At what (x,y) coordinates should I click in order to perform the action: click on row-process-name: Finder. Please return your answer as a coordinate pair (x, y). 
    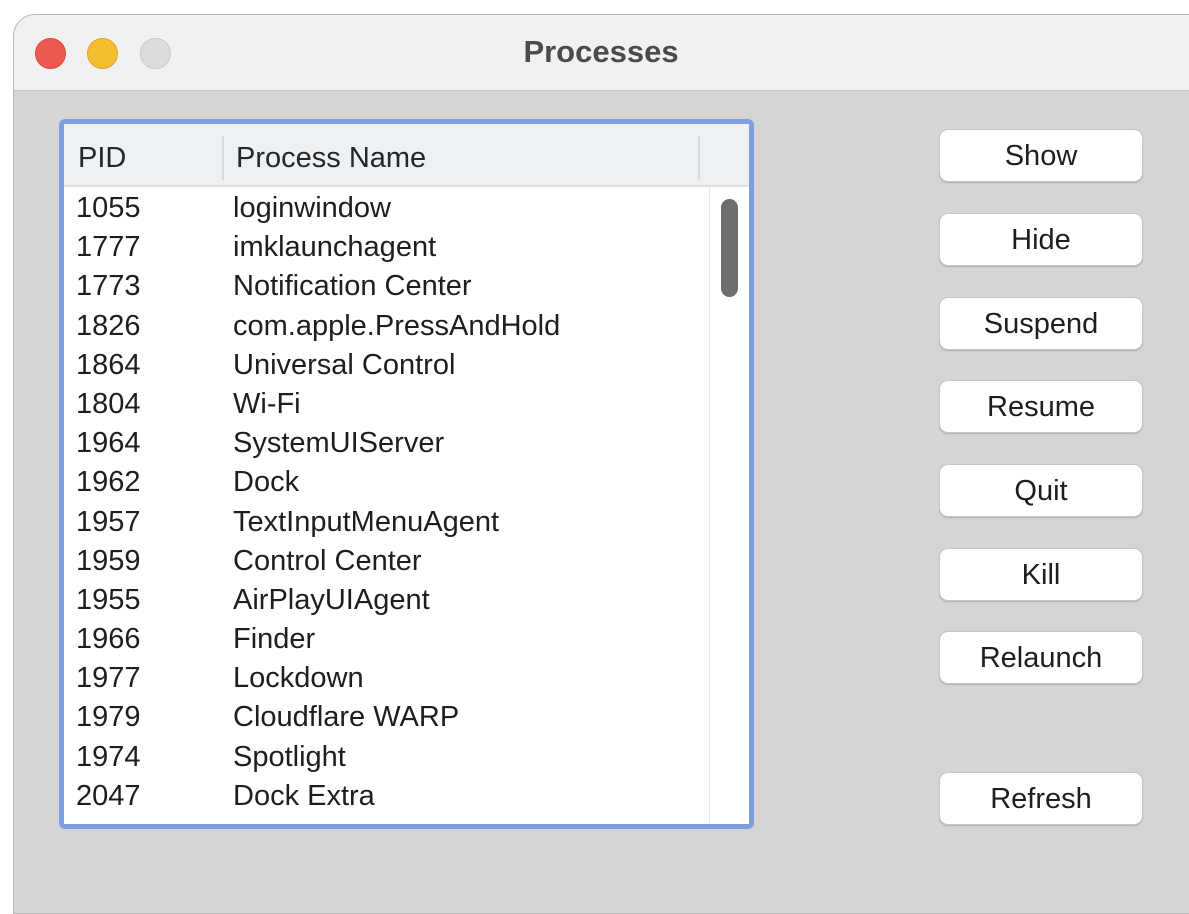
    Looking at the image, I should click on (274, 639).